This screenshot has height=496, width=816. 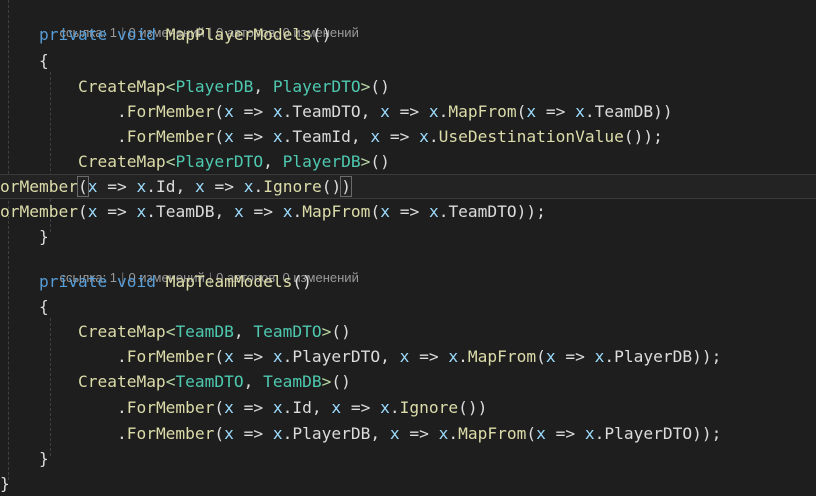 What do you see at coordinates (408, 407) in the screenshot?
I see `code-line: .ForMember(x => x.Id, x => x.Ignore())` at bounding box center [408, 407].